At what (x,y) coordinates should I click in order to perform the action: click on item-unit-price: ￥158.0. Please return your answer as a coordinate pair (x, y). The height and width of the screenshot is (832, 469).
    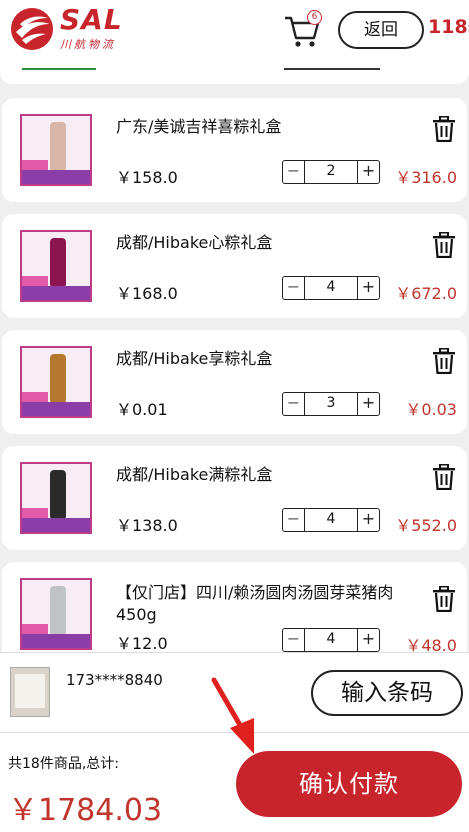
    Looking at the image, I should click on (147, 177).